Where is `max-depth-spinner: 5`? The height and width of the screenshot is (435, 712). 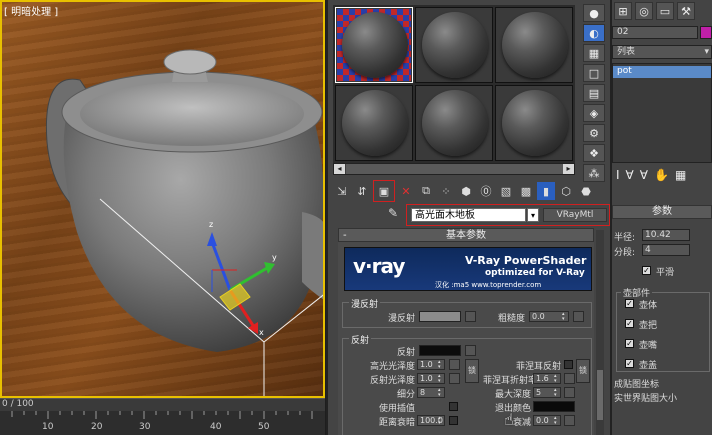
max-depth-spinner: 5 is located at coordinates (547, 392).